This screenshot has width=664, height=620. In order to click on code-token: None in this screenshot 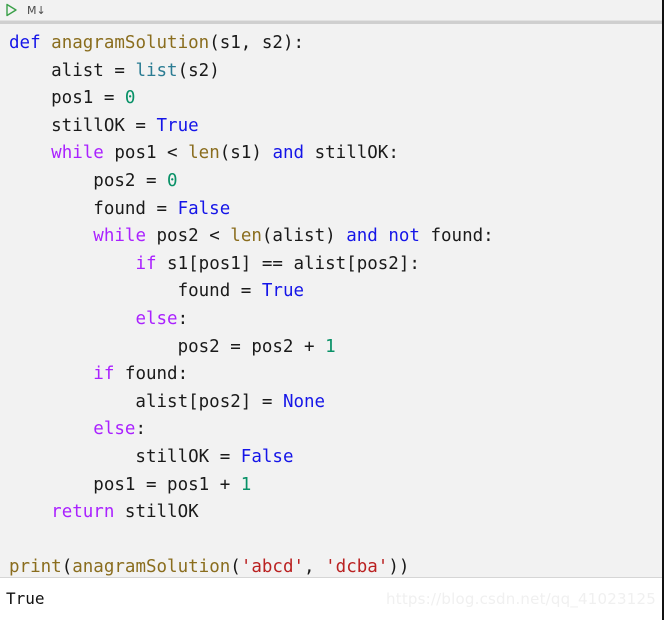, I will do `click(304, 401)`.